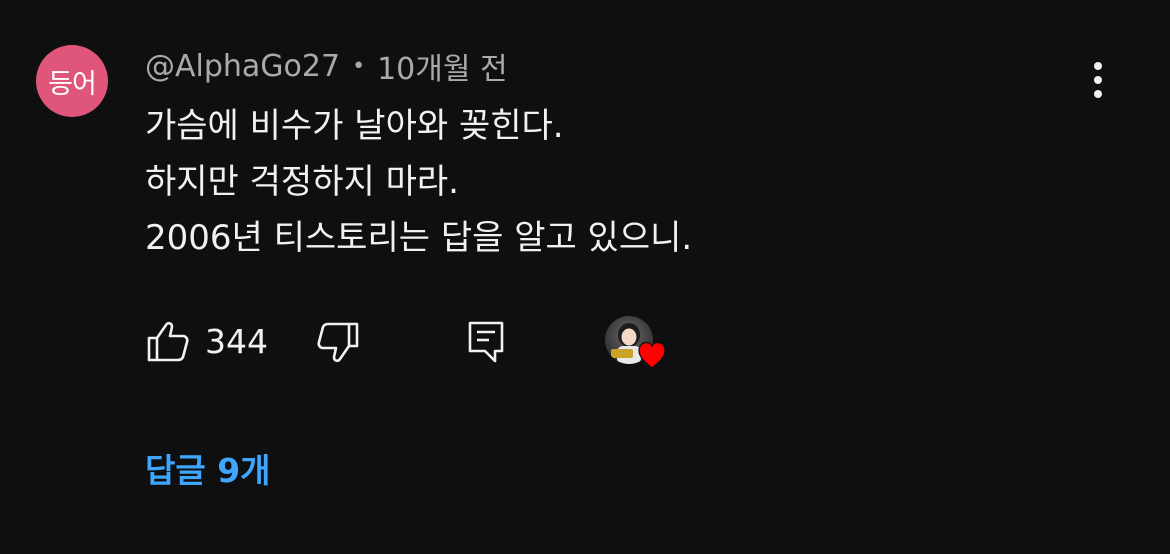 The height and width of the screenshot is (554, 1170). I want to click on comment-header: @AlphaGo27 • 10개월 전, so click(326, 66).